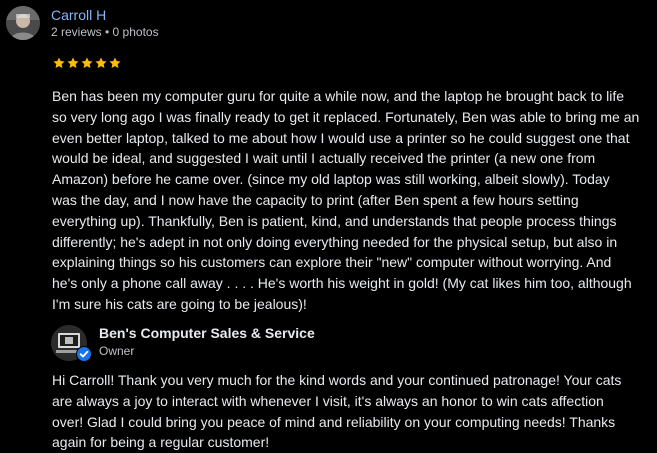  Describe the element at coordinates (117, 351) in the screenshot. I see `owner-role: Owner` at that location.